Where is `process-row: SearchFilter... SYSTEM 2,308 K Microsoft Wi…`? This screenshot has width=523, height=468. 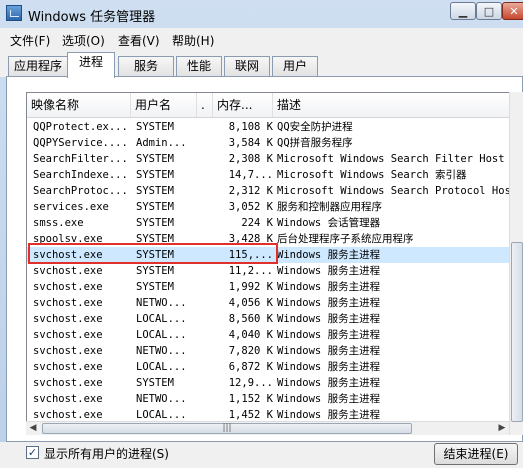
process-row: SearchFilter... SYSTEM 2,308 K Microsoft Wi… is located at coordinates (268, 159).